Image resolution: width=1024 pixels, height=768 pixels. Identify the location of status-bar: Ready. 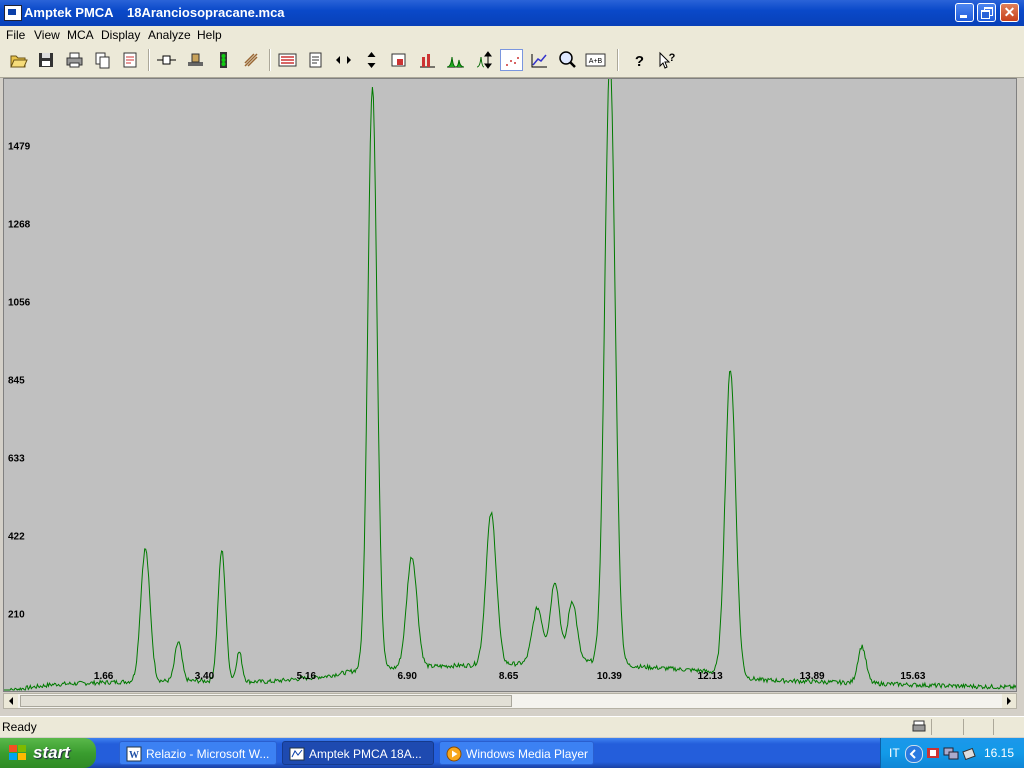
(512, 726).